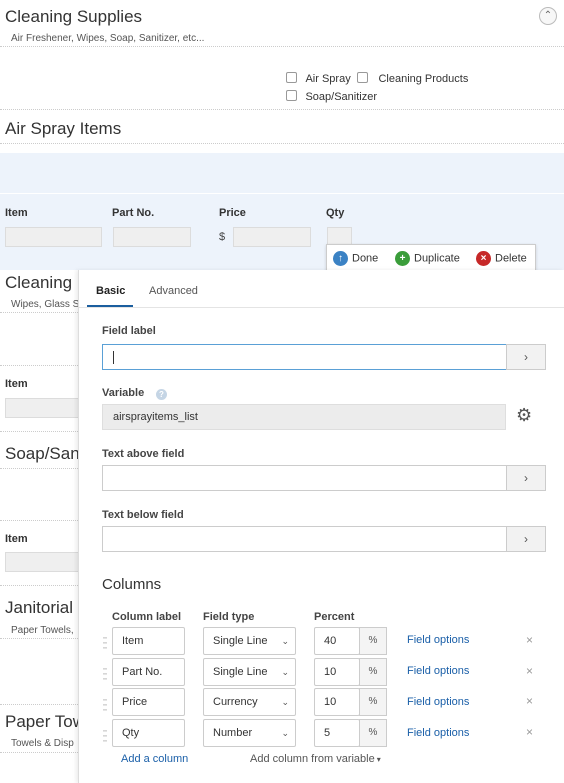 The image size is (564, 783). Describe the element at coordinates (222, 237) in the screenshot. I see `currency-symbol: $` at that location.